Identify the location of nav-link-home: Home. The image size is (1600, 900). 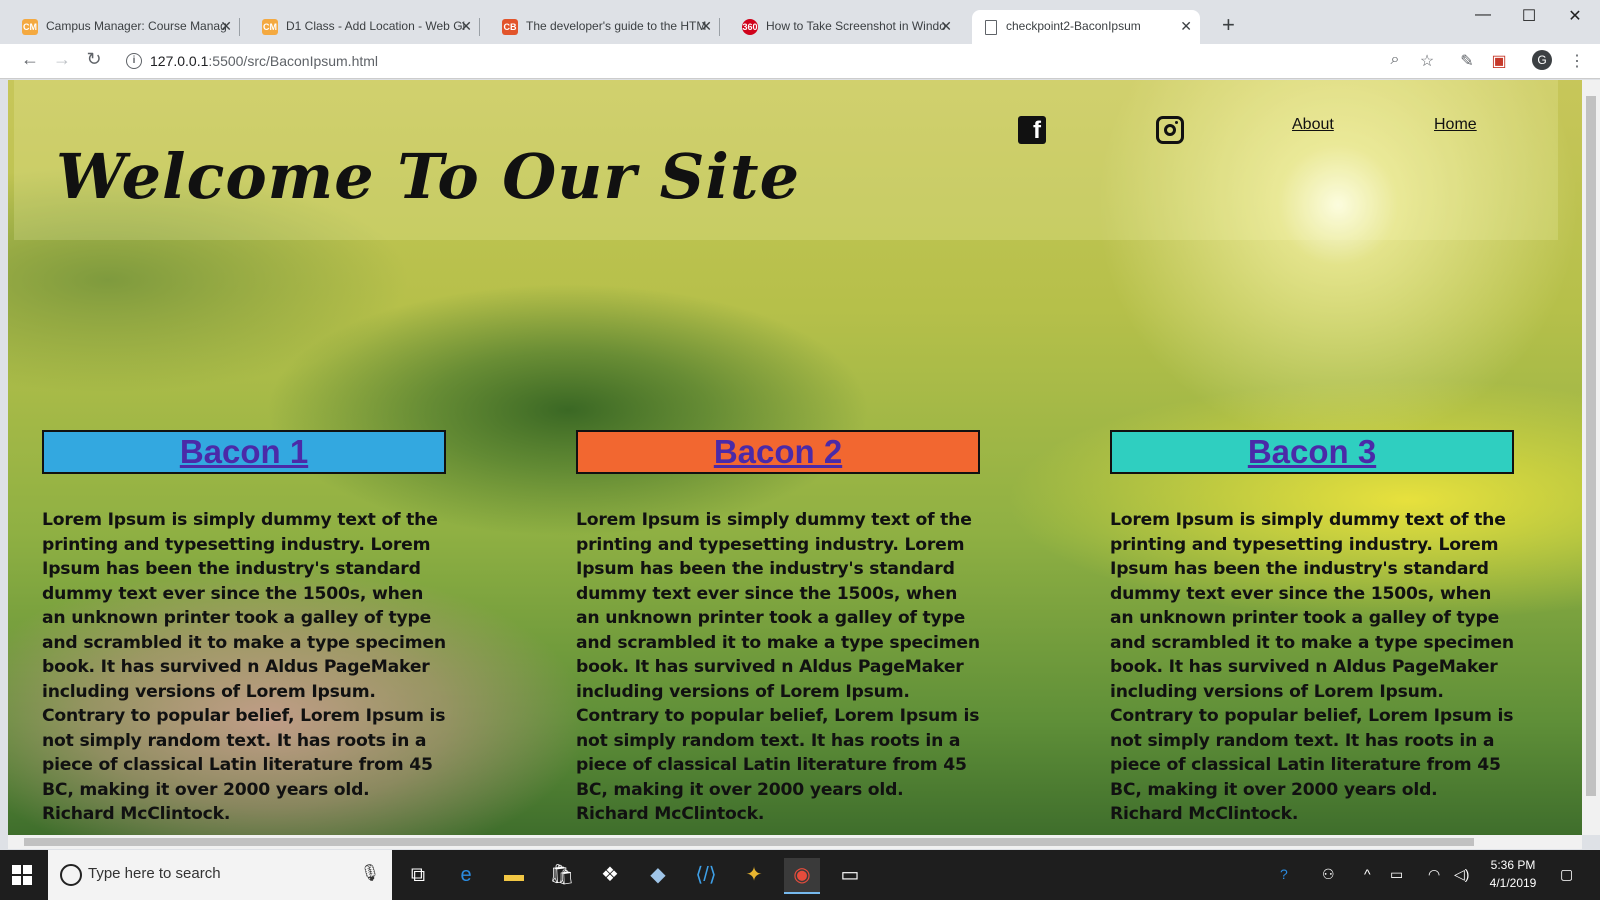
(1455, 125).